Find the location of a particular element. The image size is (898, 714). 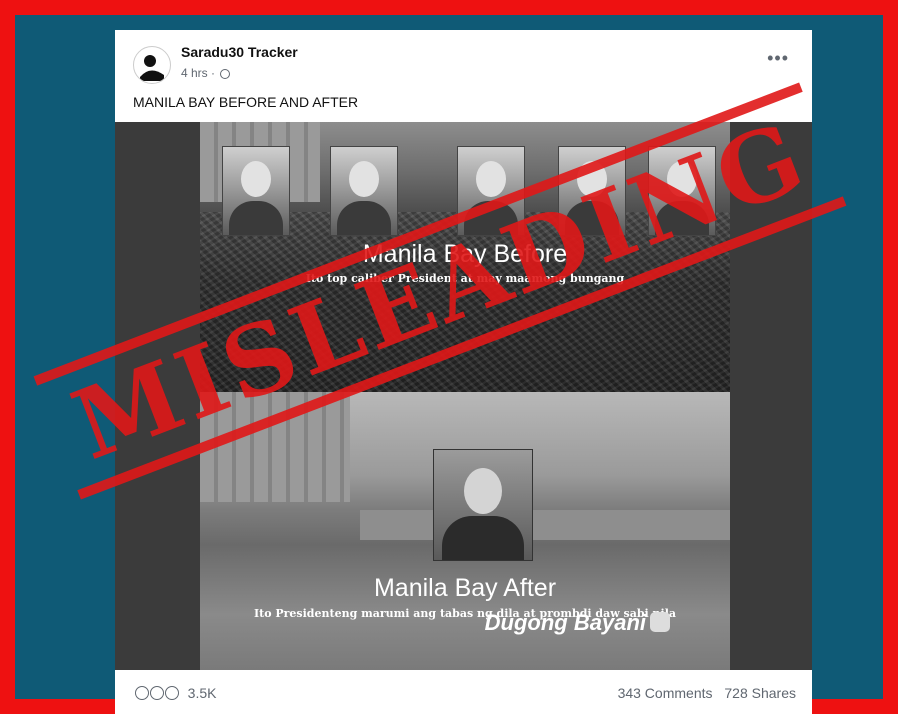

brand-watermark: Dugong Bayani is located at coordinates (577, 623).